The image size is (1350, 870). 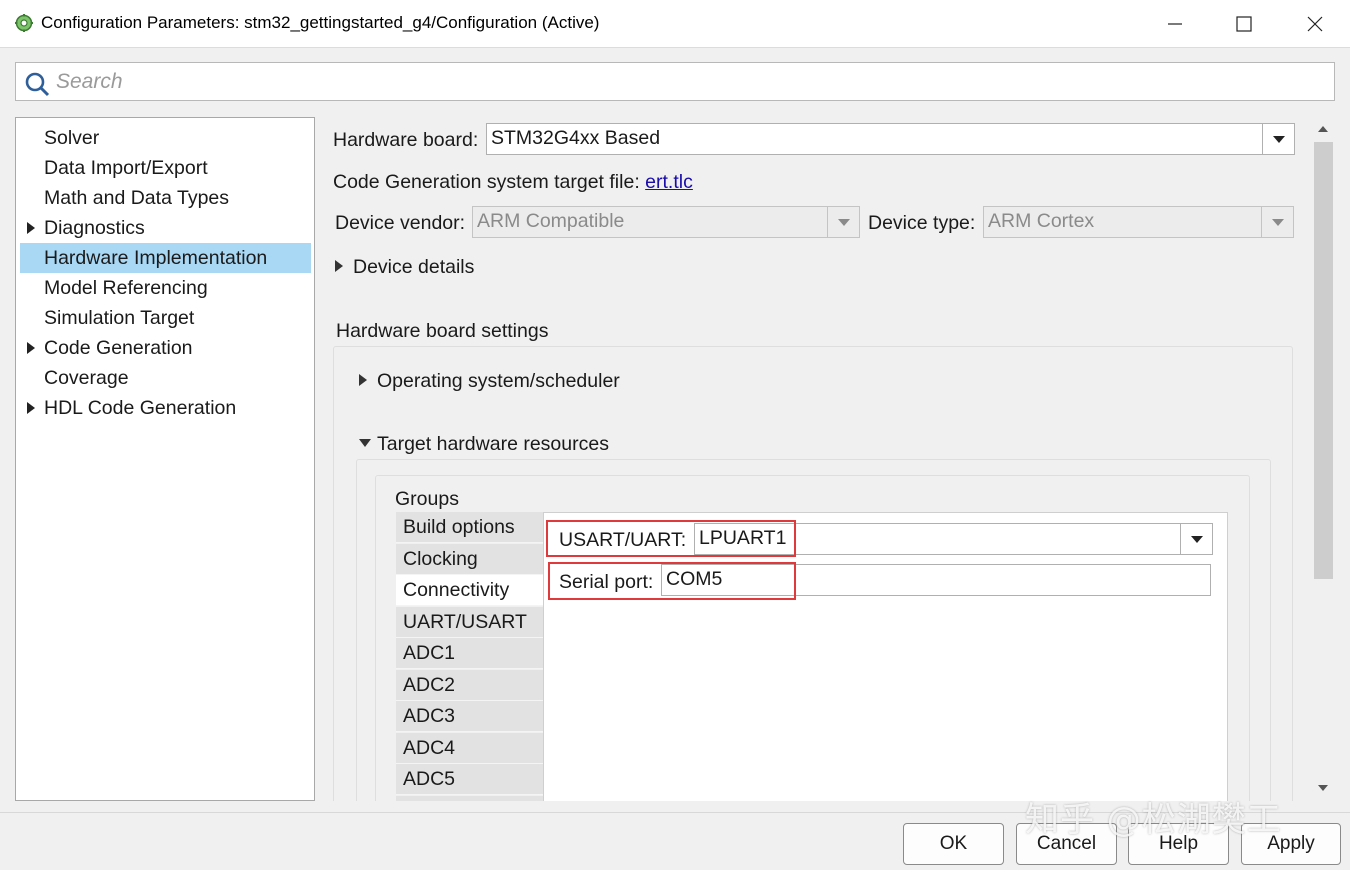 I want to click on nav-item-label: Coverage, so click(x=86, y=377).